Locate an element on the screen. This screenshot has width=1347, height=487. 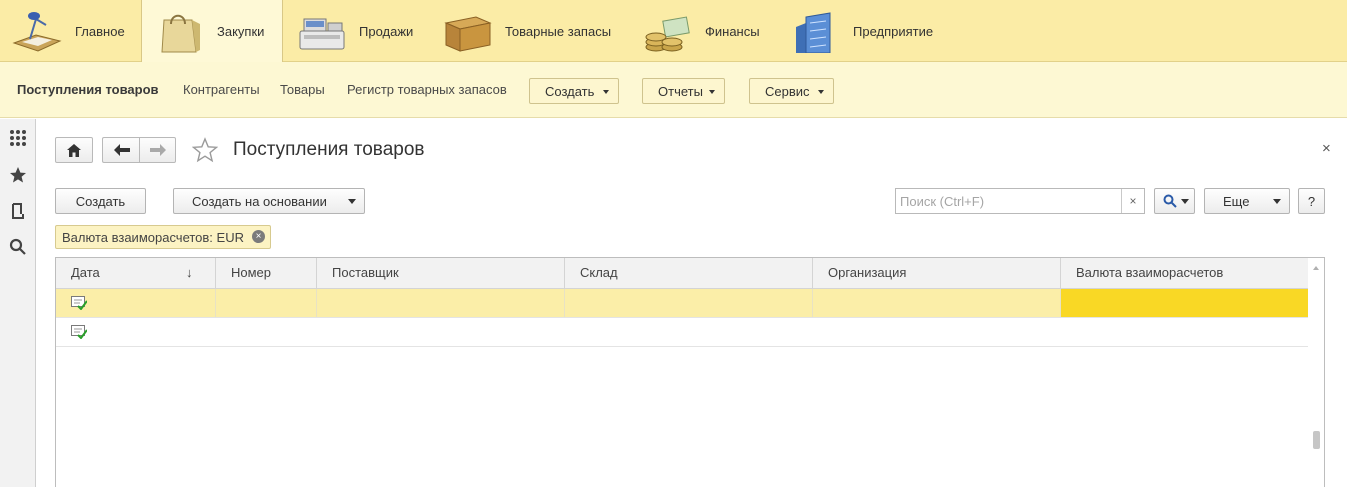
vertical-scrollbar is located at coordinates (1316, 372).